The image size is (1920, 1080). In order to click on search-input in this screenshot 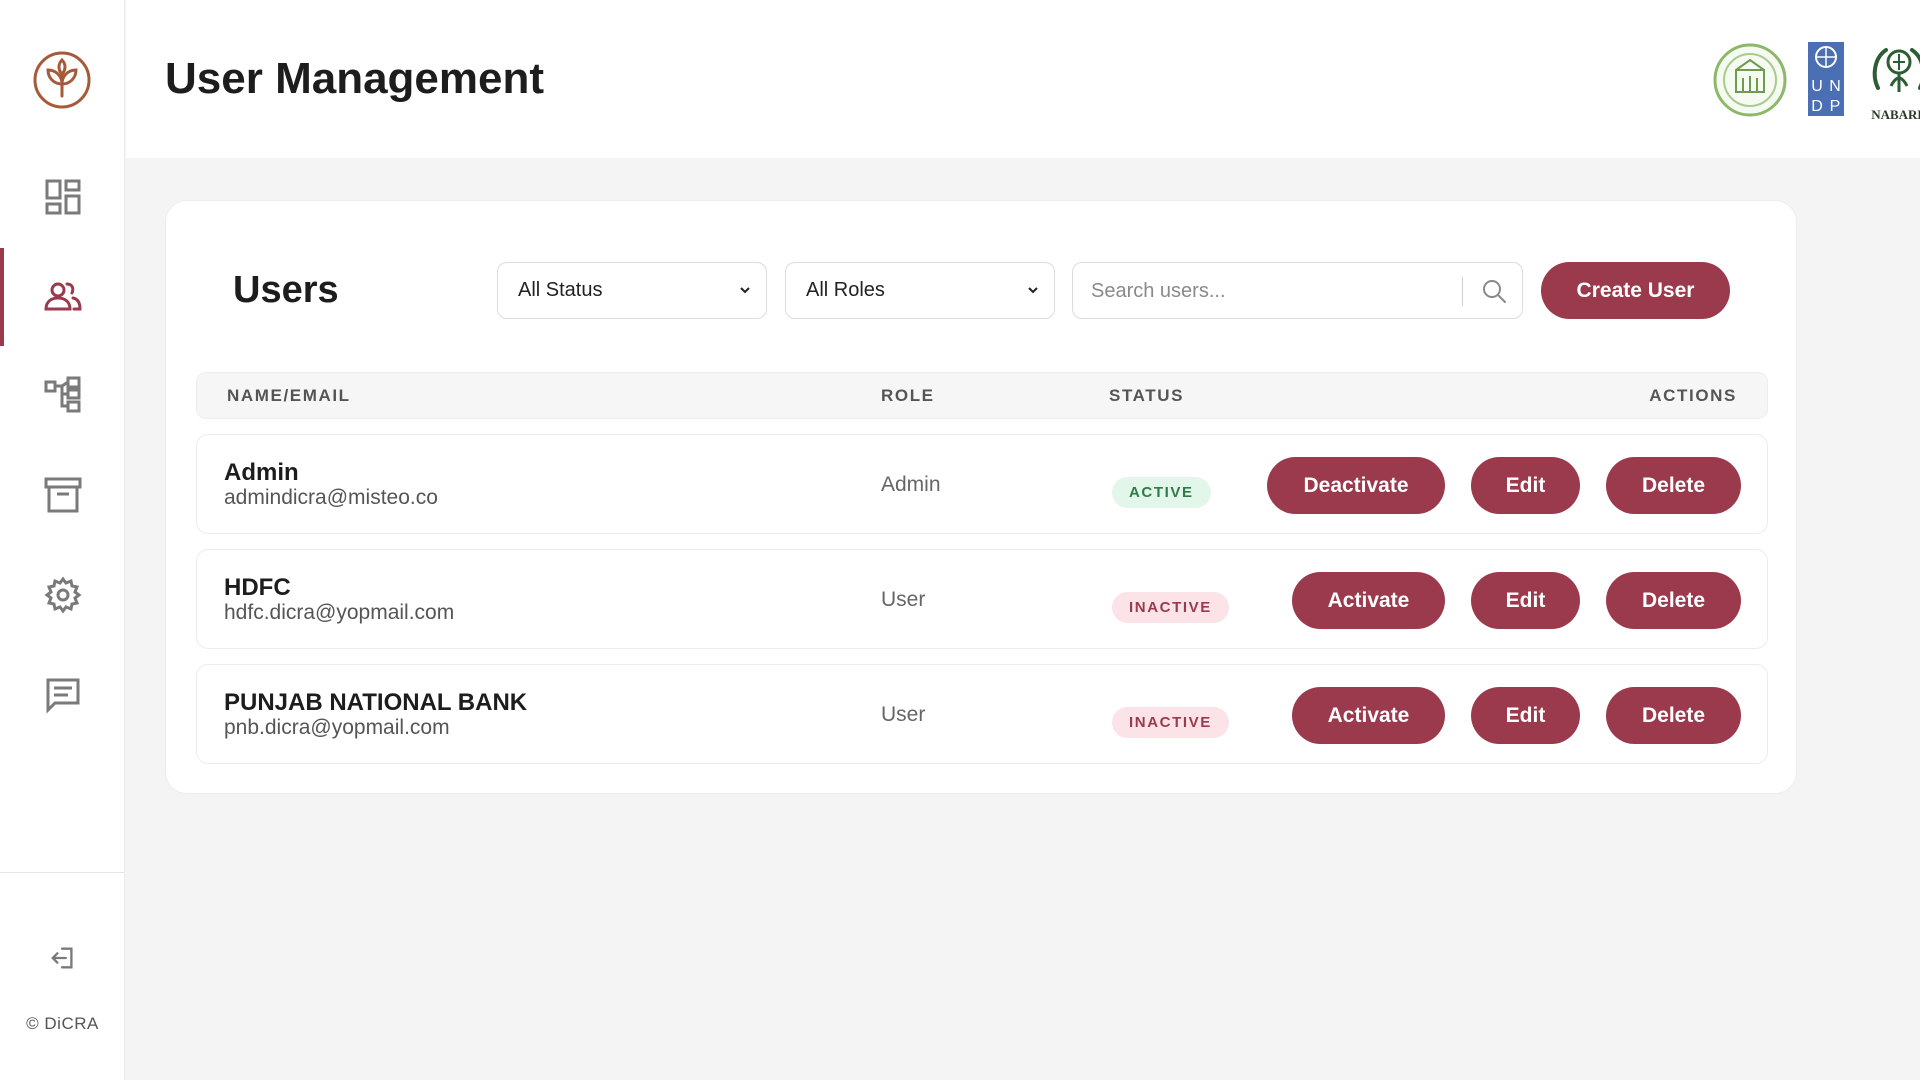, I will do `click(1271, 291)`.